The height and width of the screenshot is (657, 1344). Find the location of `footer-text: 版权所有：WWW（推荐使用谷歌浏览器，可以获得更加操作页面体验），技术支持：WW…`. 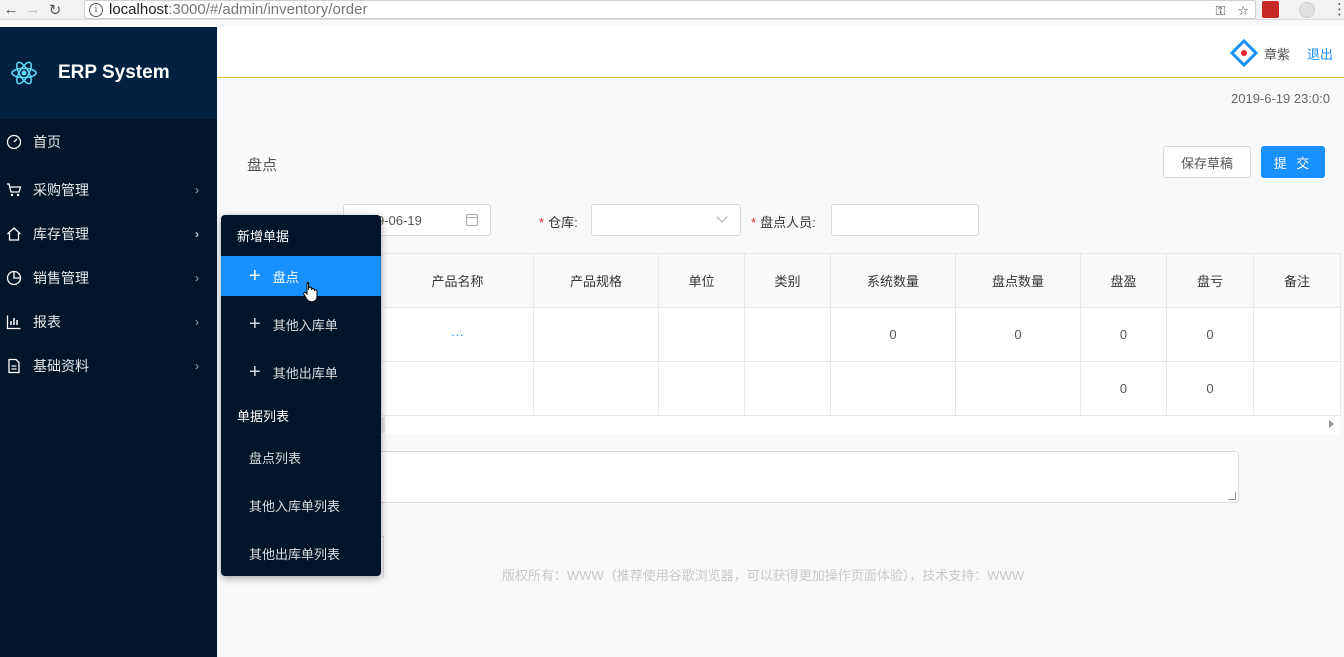

footer-text: 版权所有：WWW（推荐使用谷歌浏览器，可以获得更加操作页面体验），技术支持：WW… is located at coordinates (763, 575).